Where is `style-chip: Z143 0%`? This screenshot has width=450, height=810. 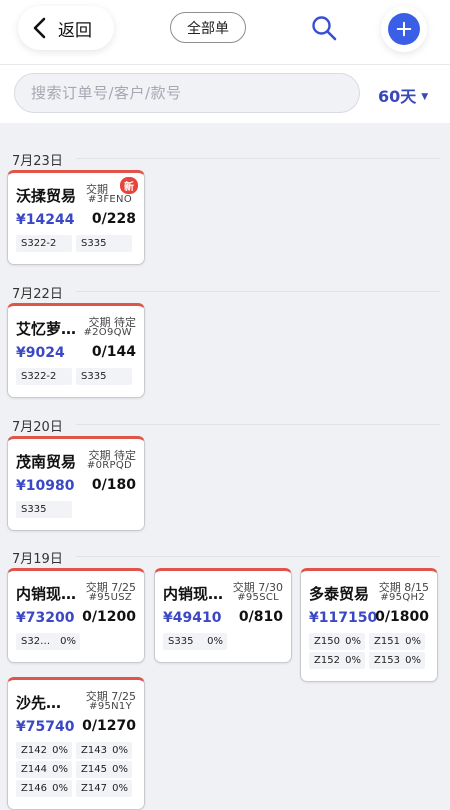 style-chip: Z143 0% is located at coordinates (104, 750).